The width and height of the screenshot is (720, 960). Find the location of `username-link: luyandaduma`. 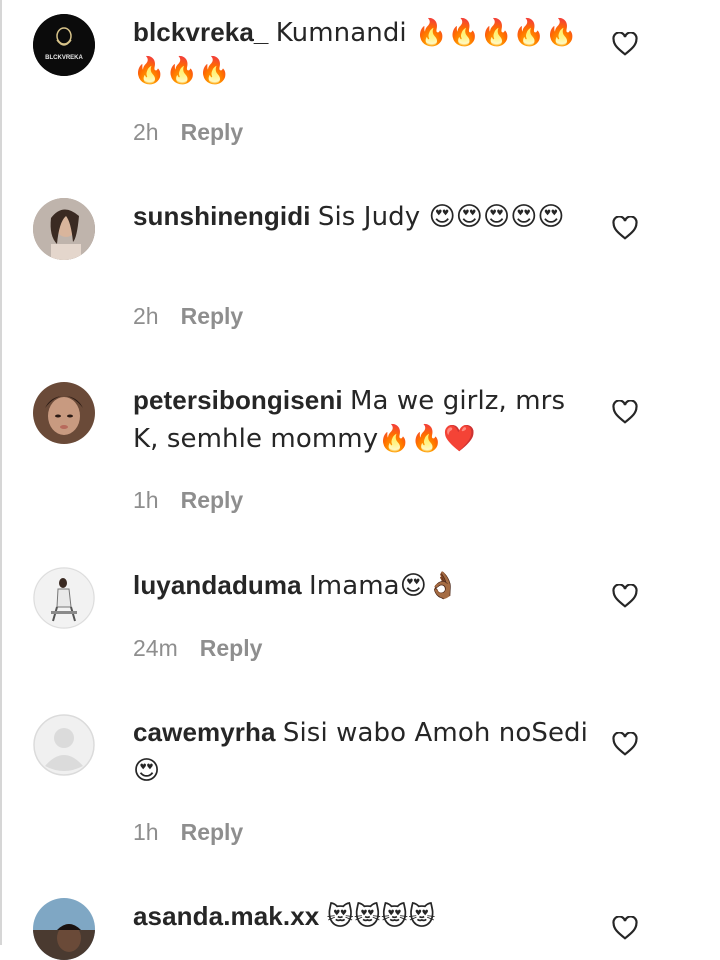

username-link: luyandaduma is located at coordinates (217, 585).